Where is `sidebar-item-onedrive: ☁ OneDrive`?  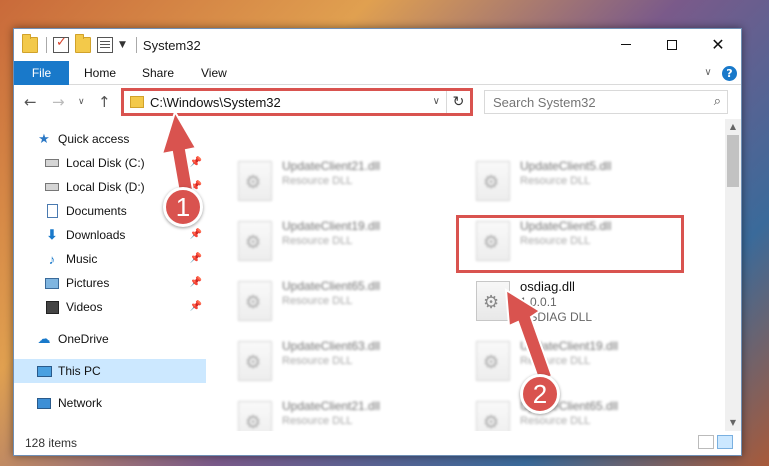 sidebar-item-onedrive: ☁ OneDrive is located at coordinates (110, 339).